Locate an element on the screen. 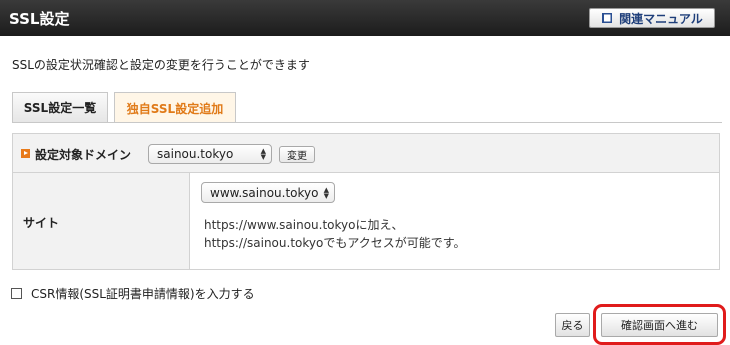 Image resolution: width=730 pixels, height=345 pixels. domain-label: 設定対象ドメイン is located at coordinates (83, 155).